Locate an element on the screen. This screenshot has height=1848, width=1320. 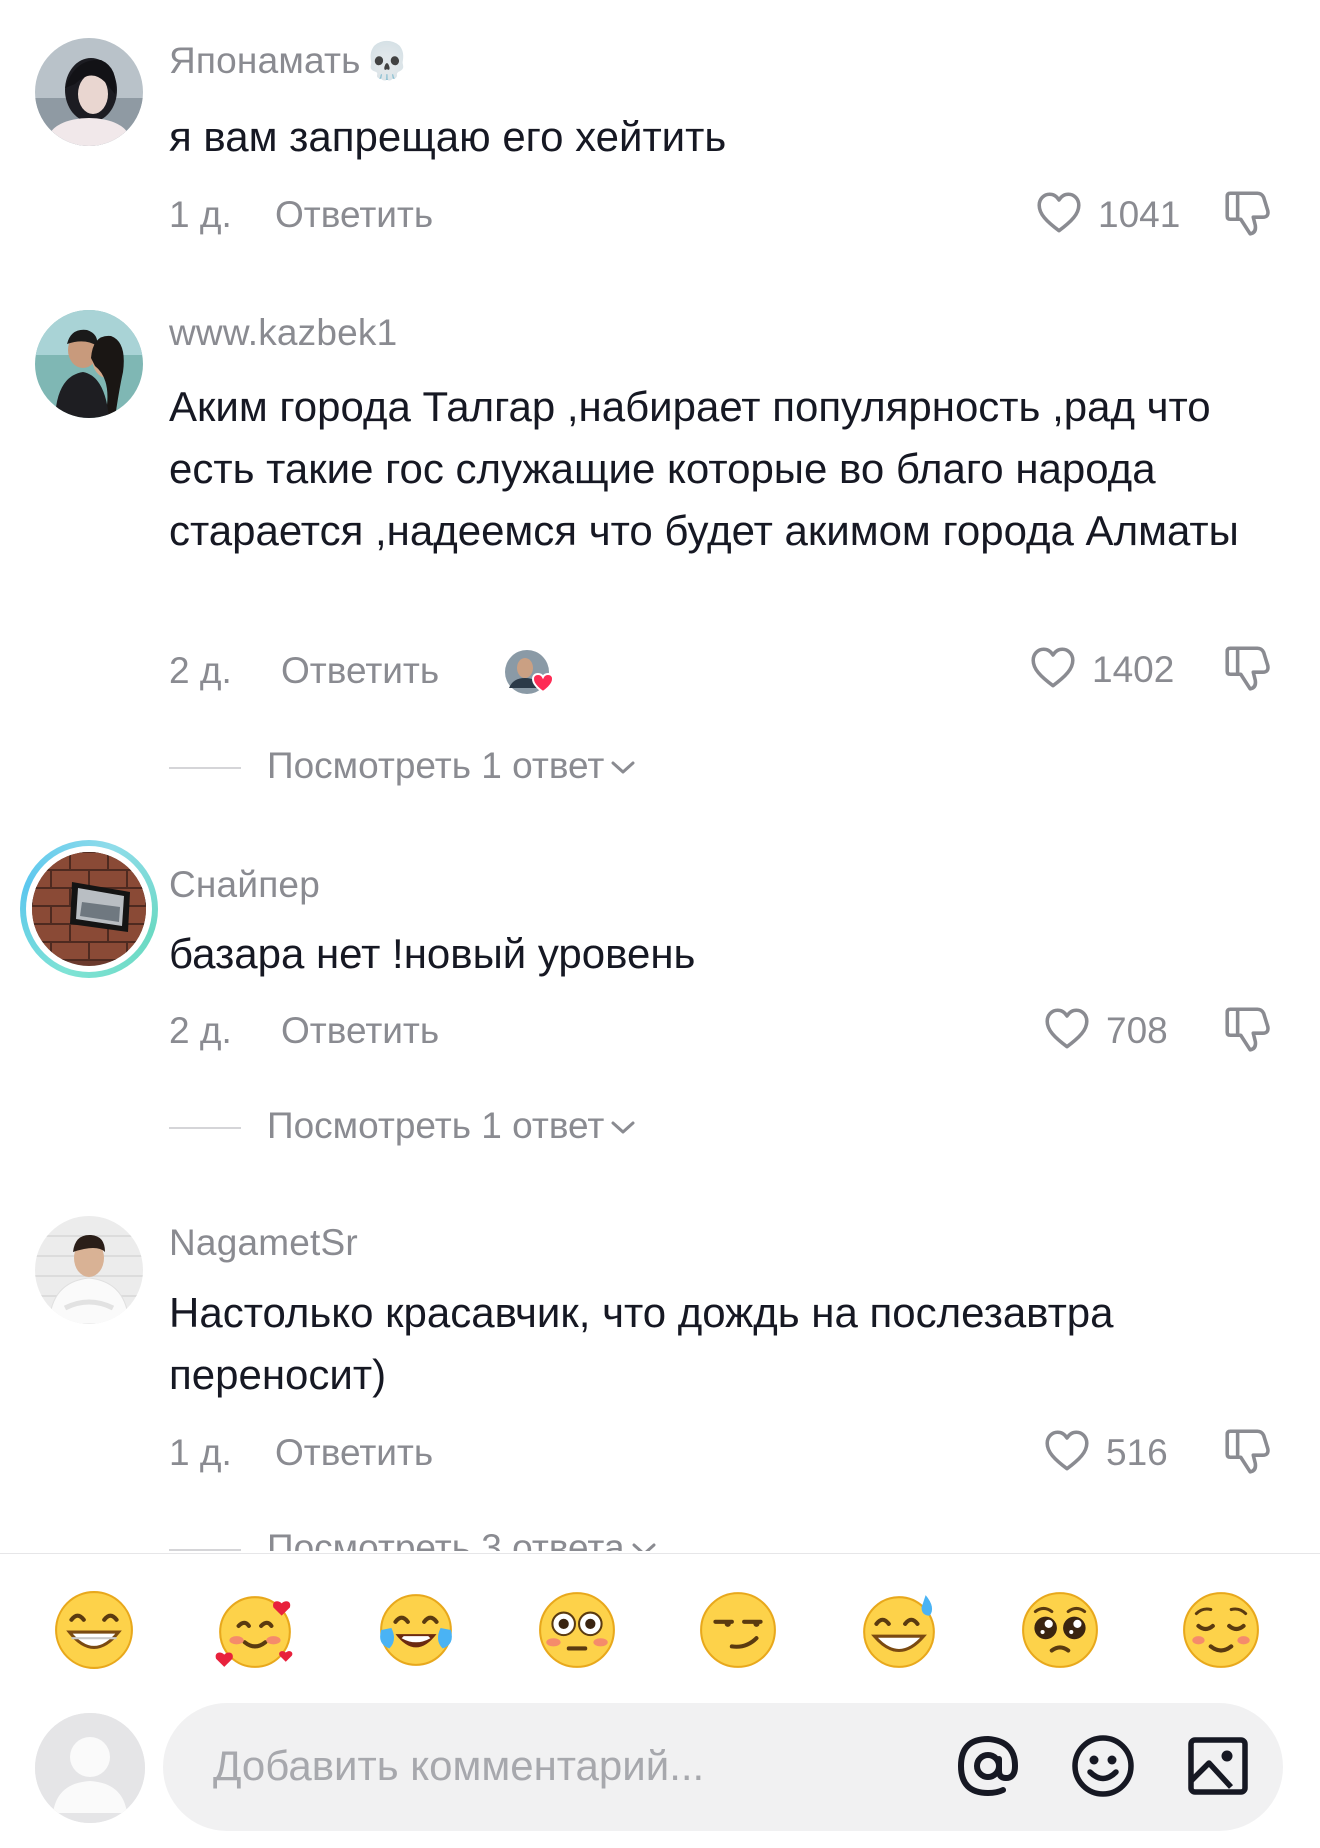
like-button: 708 is located at coordinates (1117, 1029).